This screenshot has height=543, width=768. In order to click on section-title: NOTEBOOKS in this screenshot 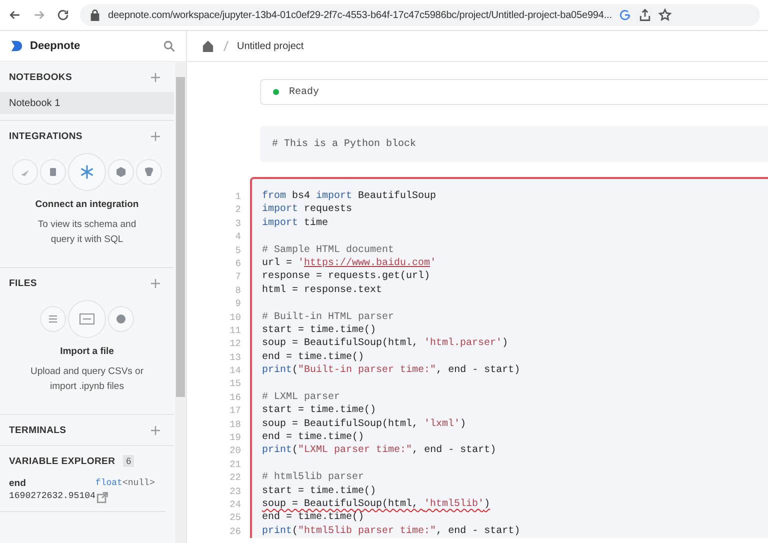, I will do `click(40, 77)`.